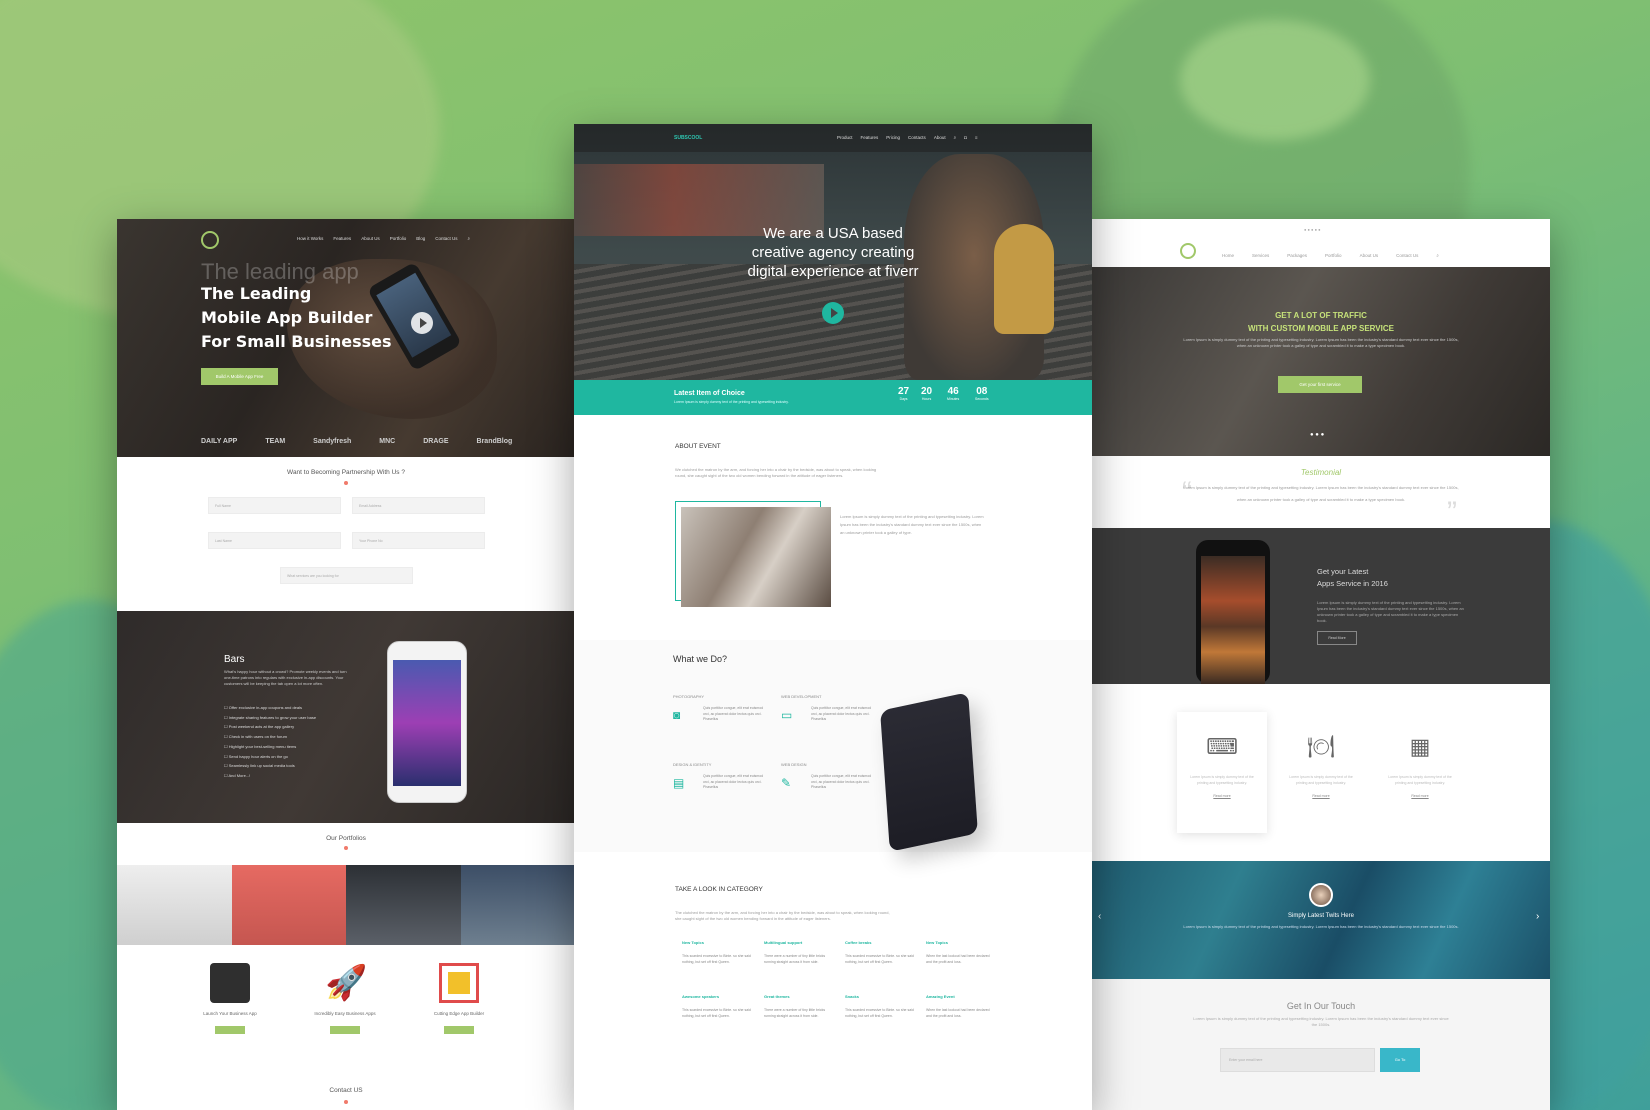  Describe the element at coordinates (1260, 255) in the screenshot. I see `nav-item: Services` at that location.